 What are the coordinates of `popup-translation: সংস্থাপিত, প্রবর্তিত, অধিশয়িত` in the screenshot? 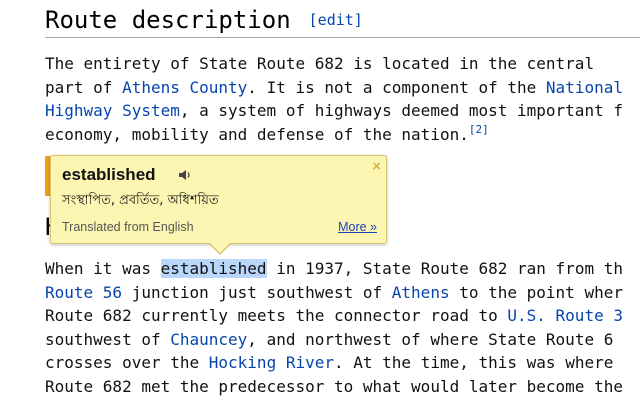 It's located at (140, 200).